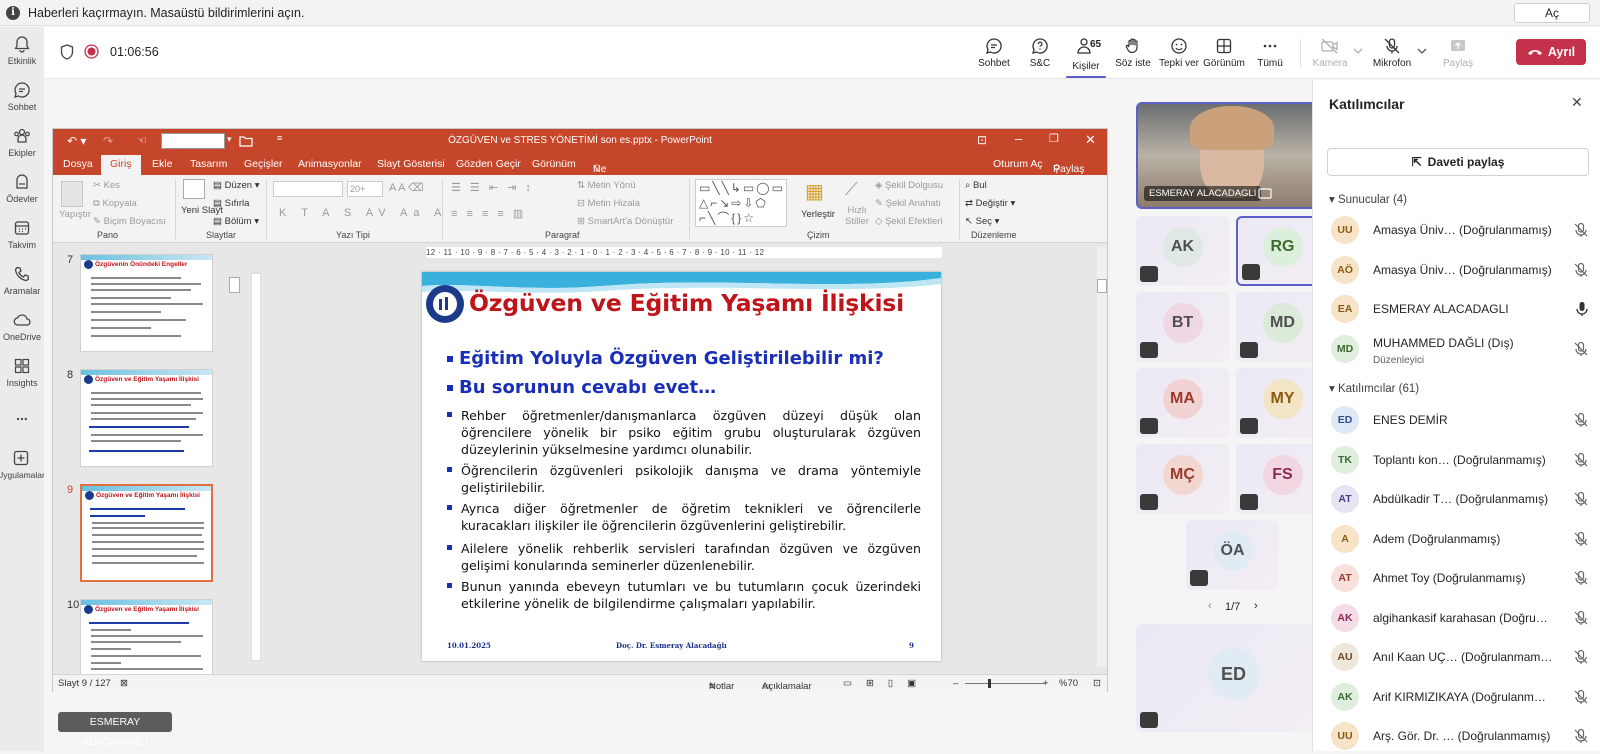  Describe the element at coordinates (488, 213) in the screenshot. I see `alignment-buttons: ≡ ≡ ≡ ≡ ▥` at that location.